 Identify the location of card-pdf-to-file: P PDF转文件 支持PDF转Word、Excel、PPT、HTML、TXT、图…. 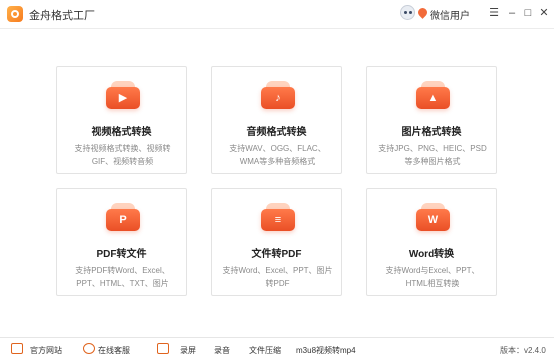
(121, 242).